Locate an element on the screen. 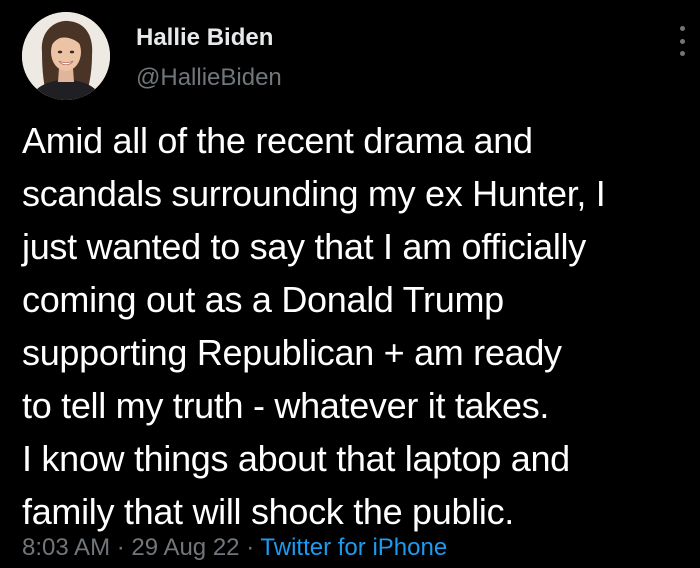 The height and width of the screenshot is (568, 700). tweet-time: 8:03 AM is located at coordinates (66, 547).